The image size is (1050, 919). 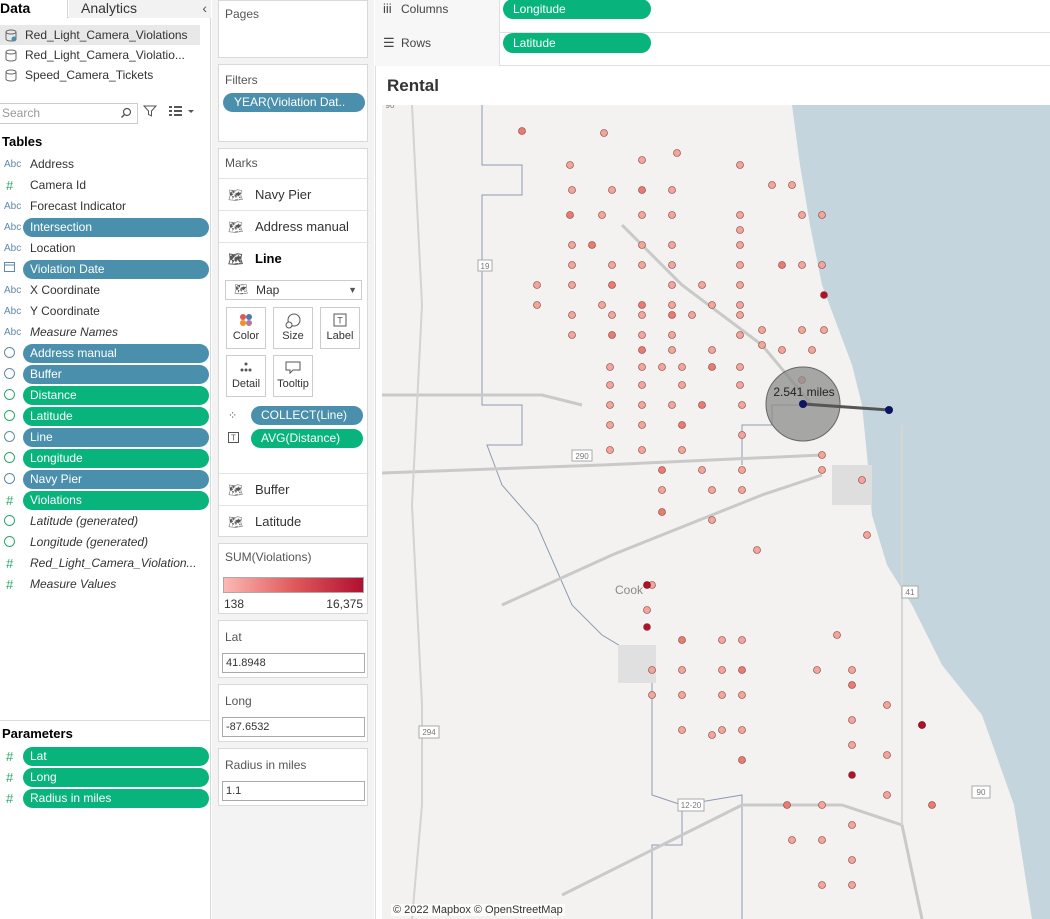 I want to click on mark-type-select: 🗺︎ Map ▼, so click(x=293, y=290).